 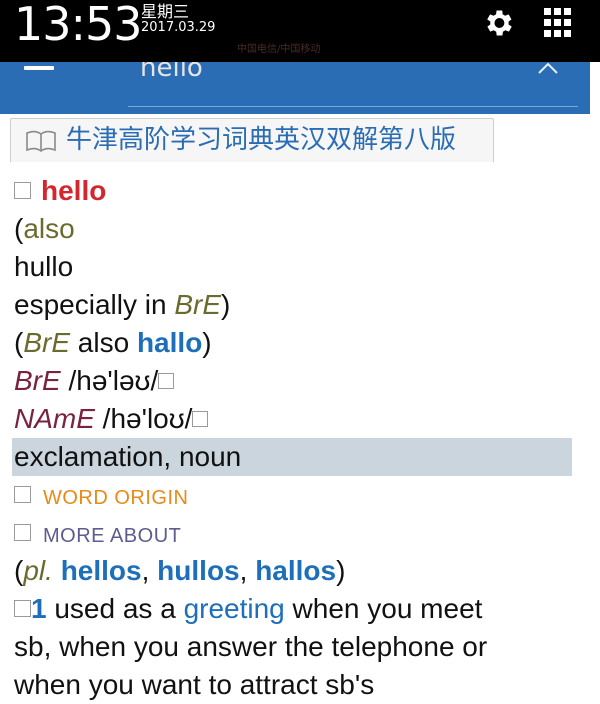 I want to click on status-carrier: 中国电信/中国移动, so click(x=279, y=49).